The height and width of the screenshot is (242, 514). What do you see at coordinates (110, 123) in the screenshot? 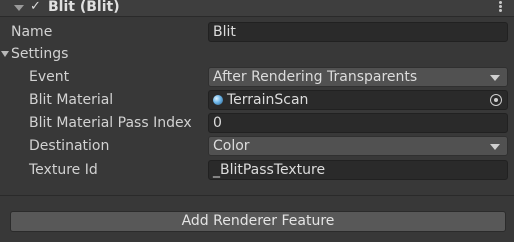
I see `pass-index-label: Blit Material Pass Index` at bounding box center [110, 123].